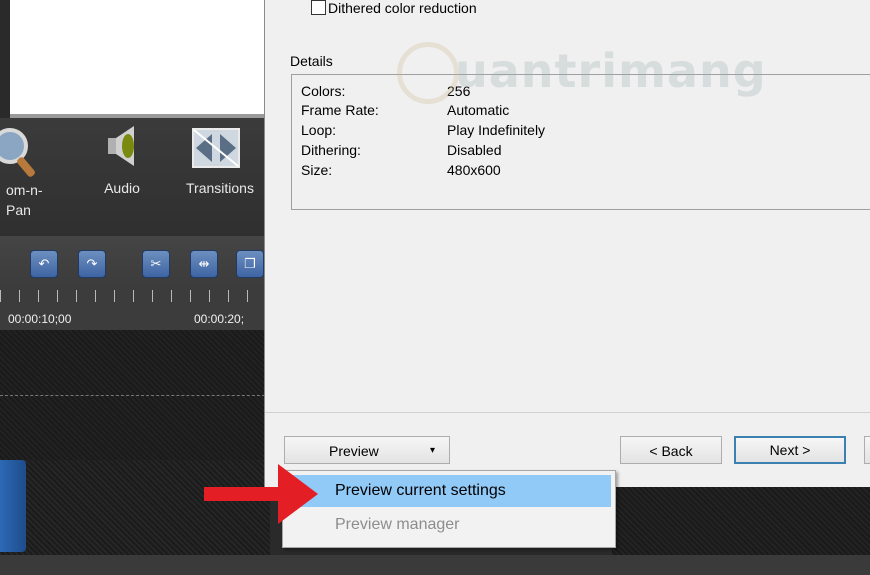  I want to click on details-key: Colors:, so click(323, 91).